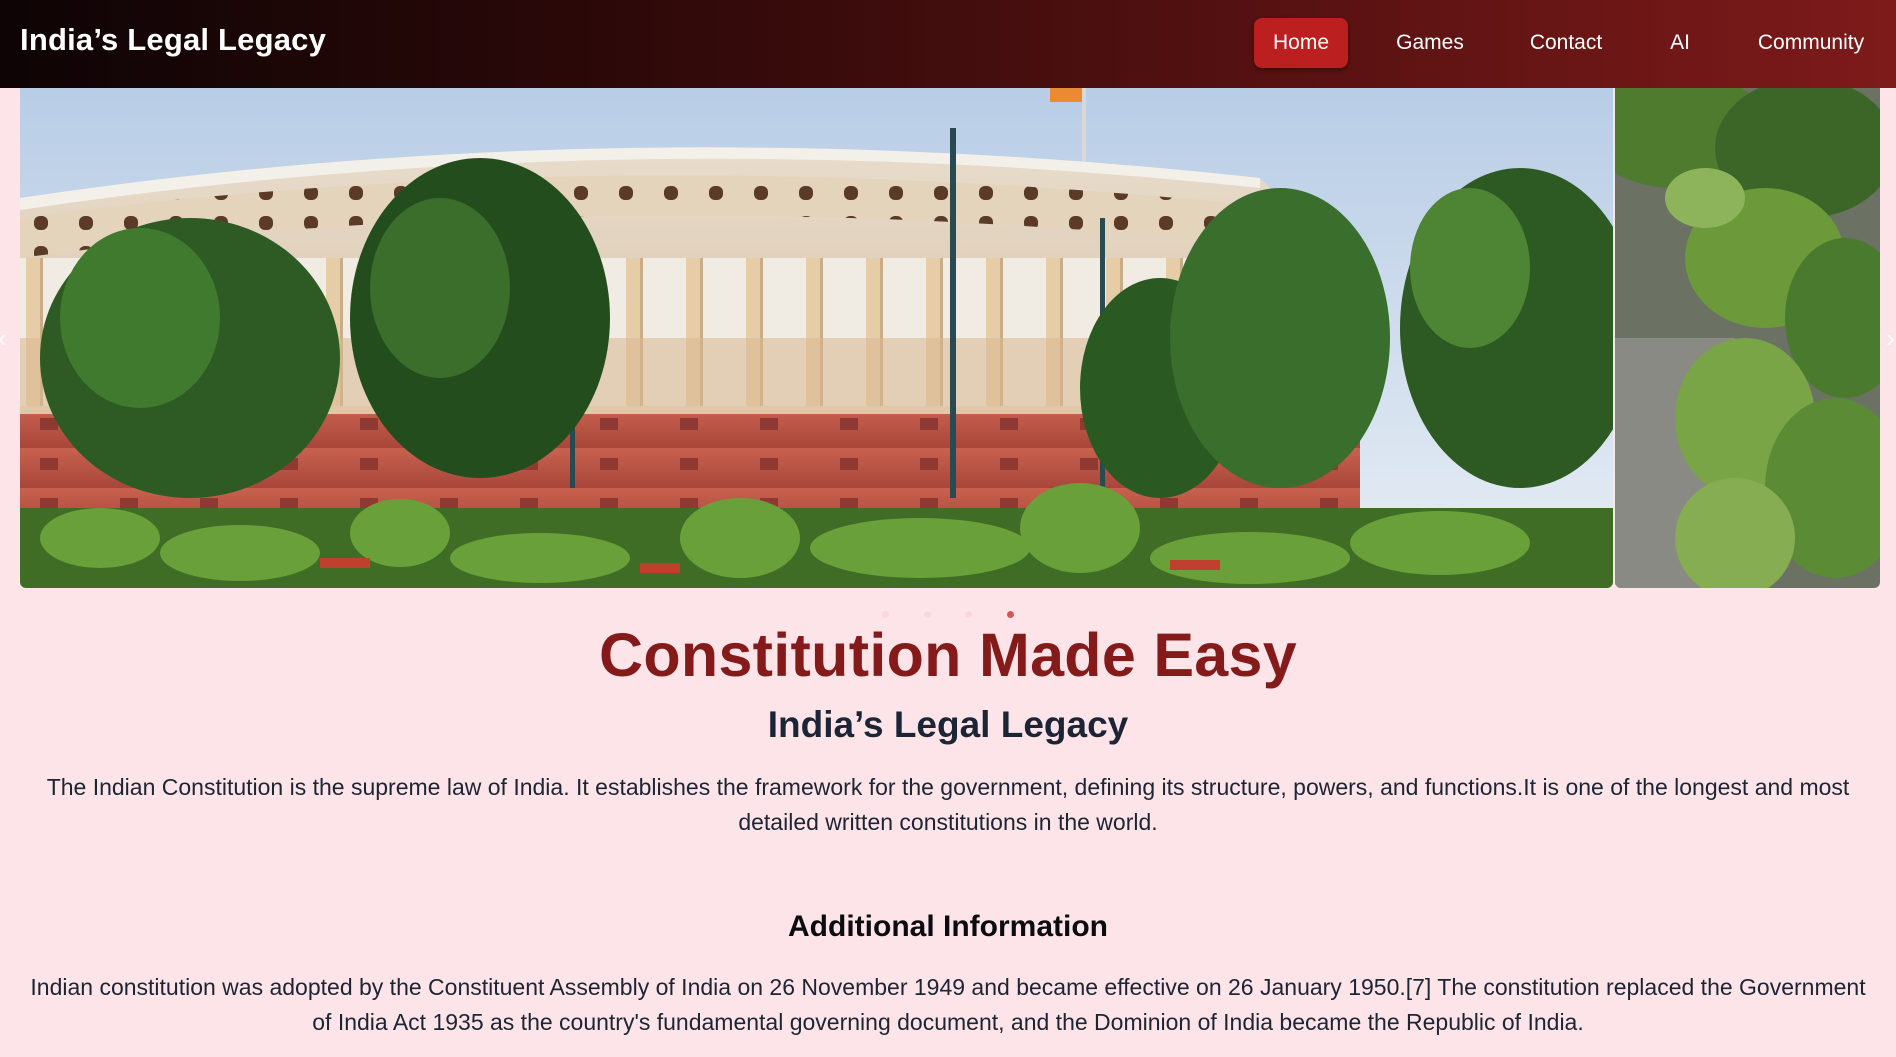  Describe the element at coordinates (1811, 43) in the screenshot. I see `nav-community-link: Community` at that location.